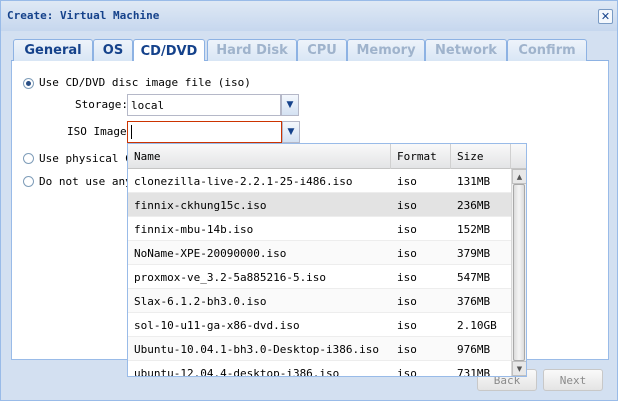 The width and height of the screenshot is (618, 401). I want to click on storage-label: Storage:, so click(101, 104).